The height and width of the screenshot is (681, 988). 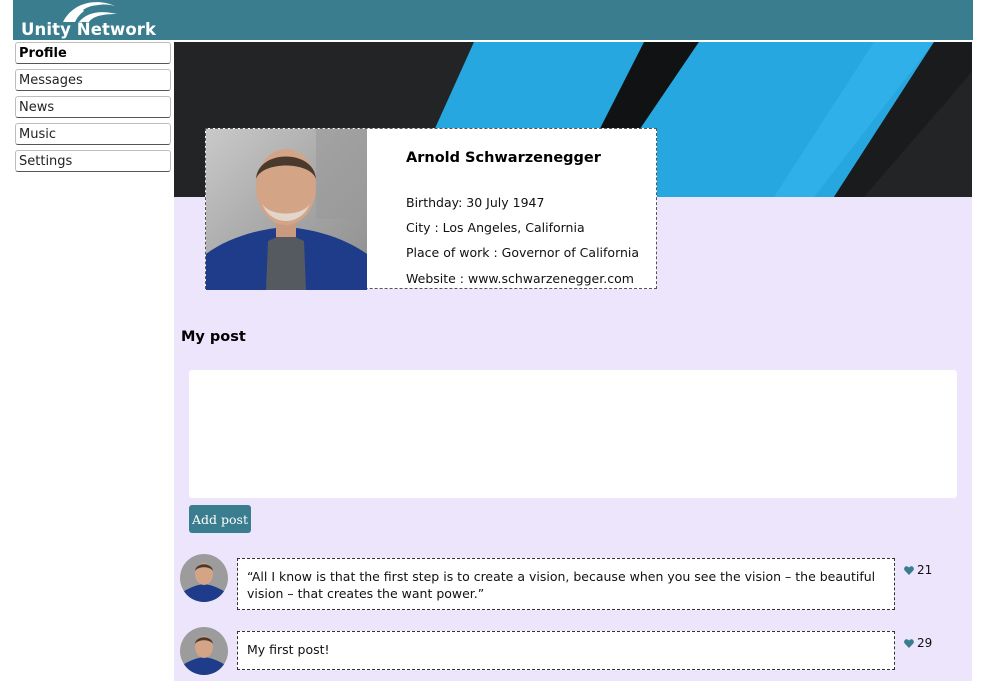 I want to click on sidebar-item-settings: Settings, so click(x=93, y=161).